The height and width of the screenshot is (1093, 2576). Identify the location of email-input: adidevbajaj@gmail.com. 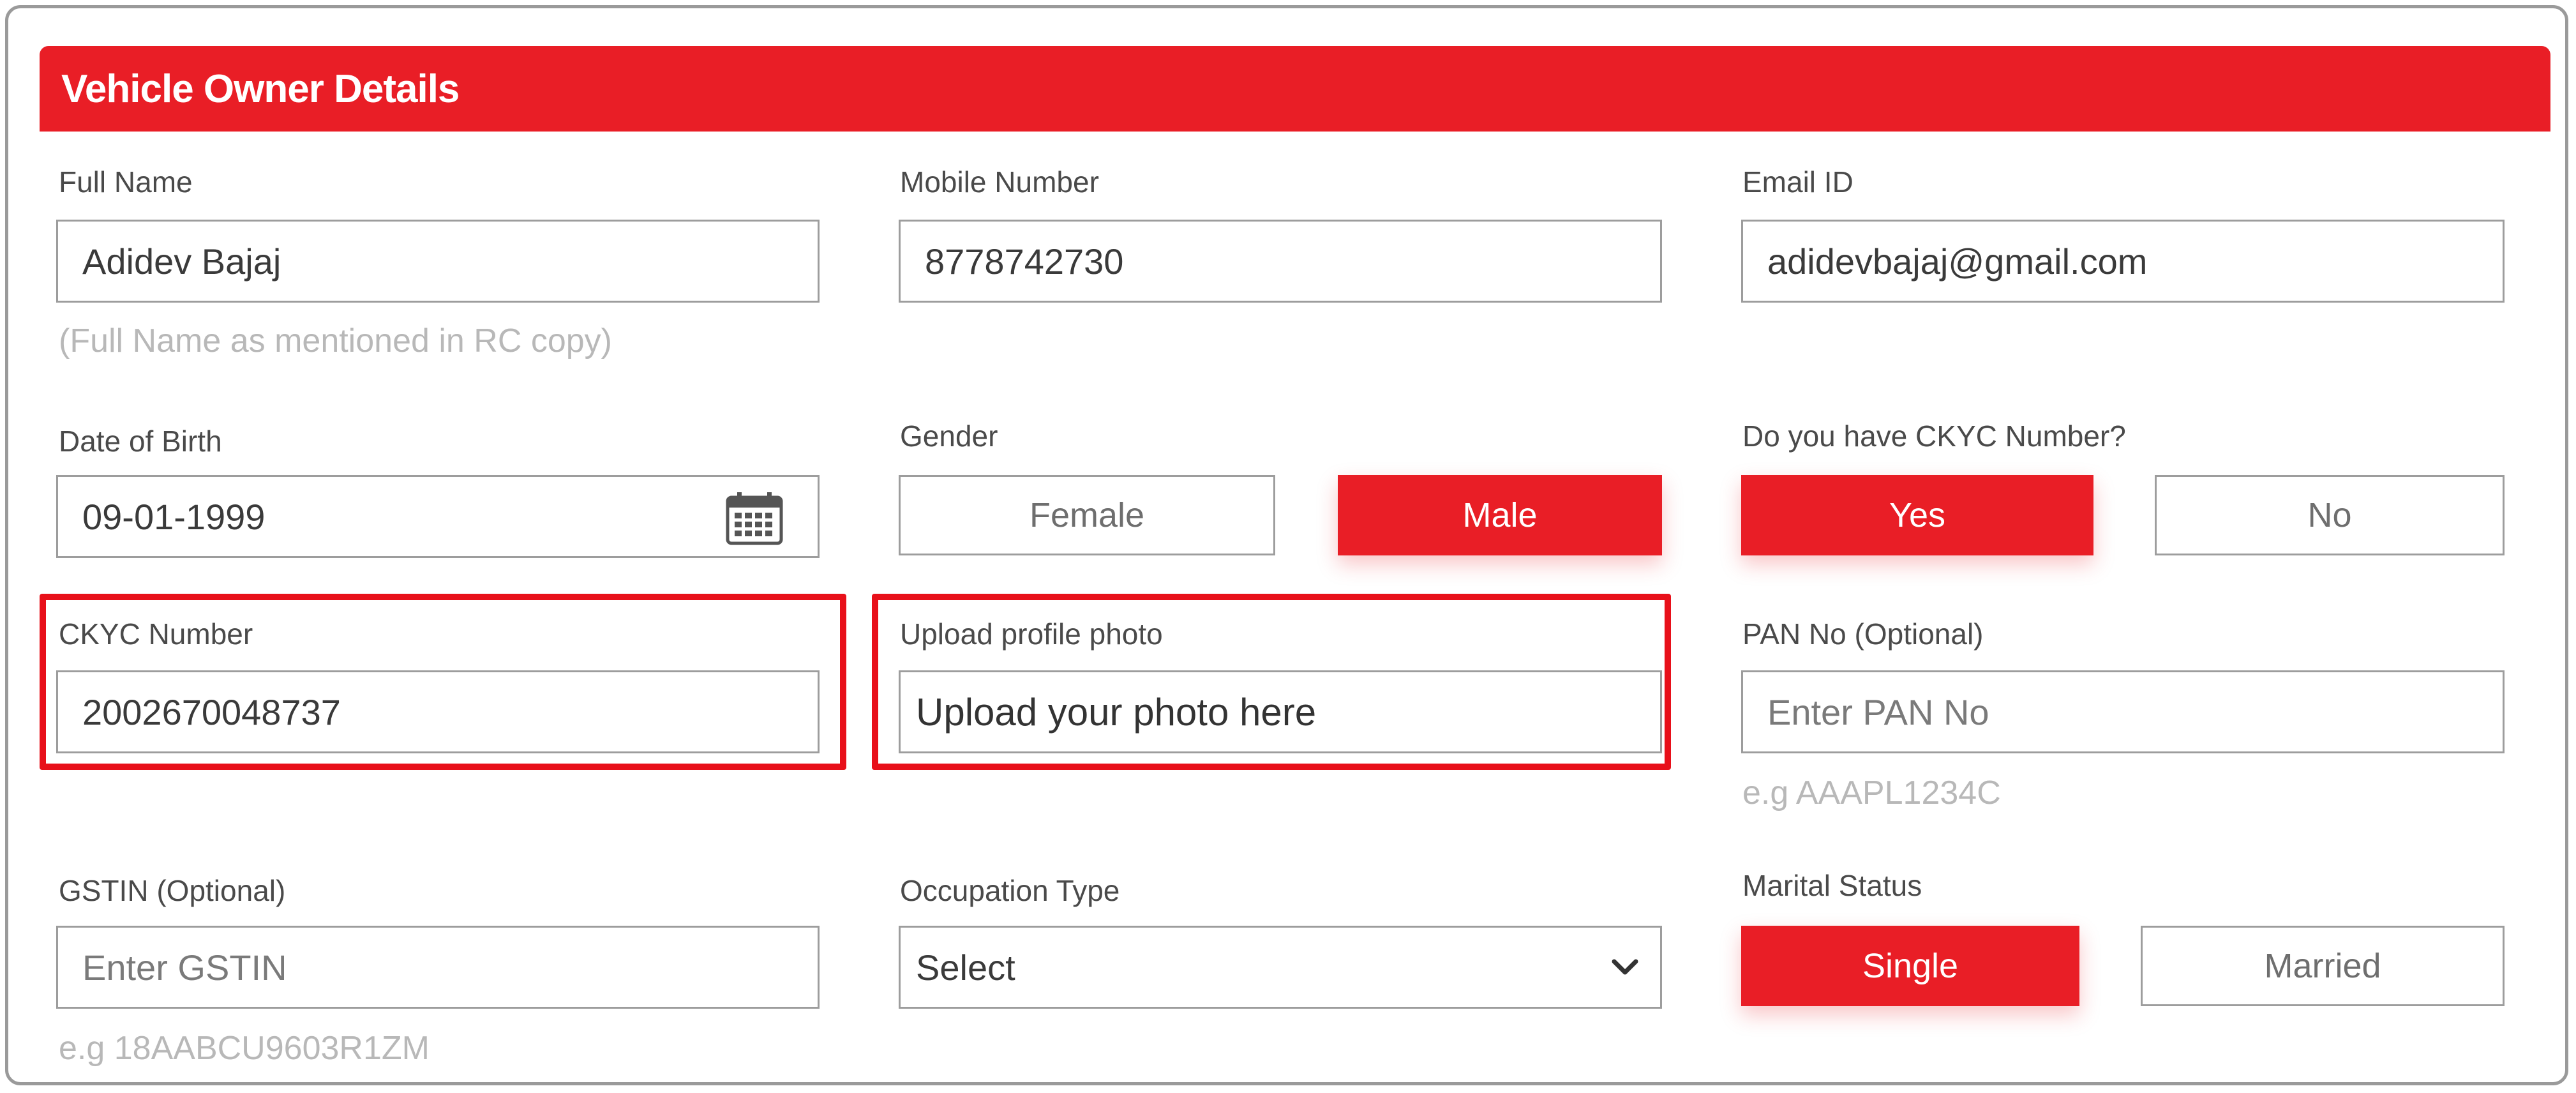
(2123, 261).